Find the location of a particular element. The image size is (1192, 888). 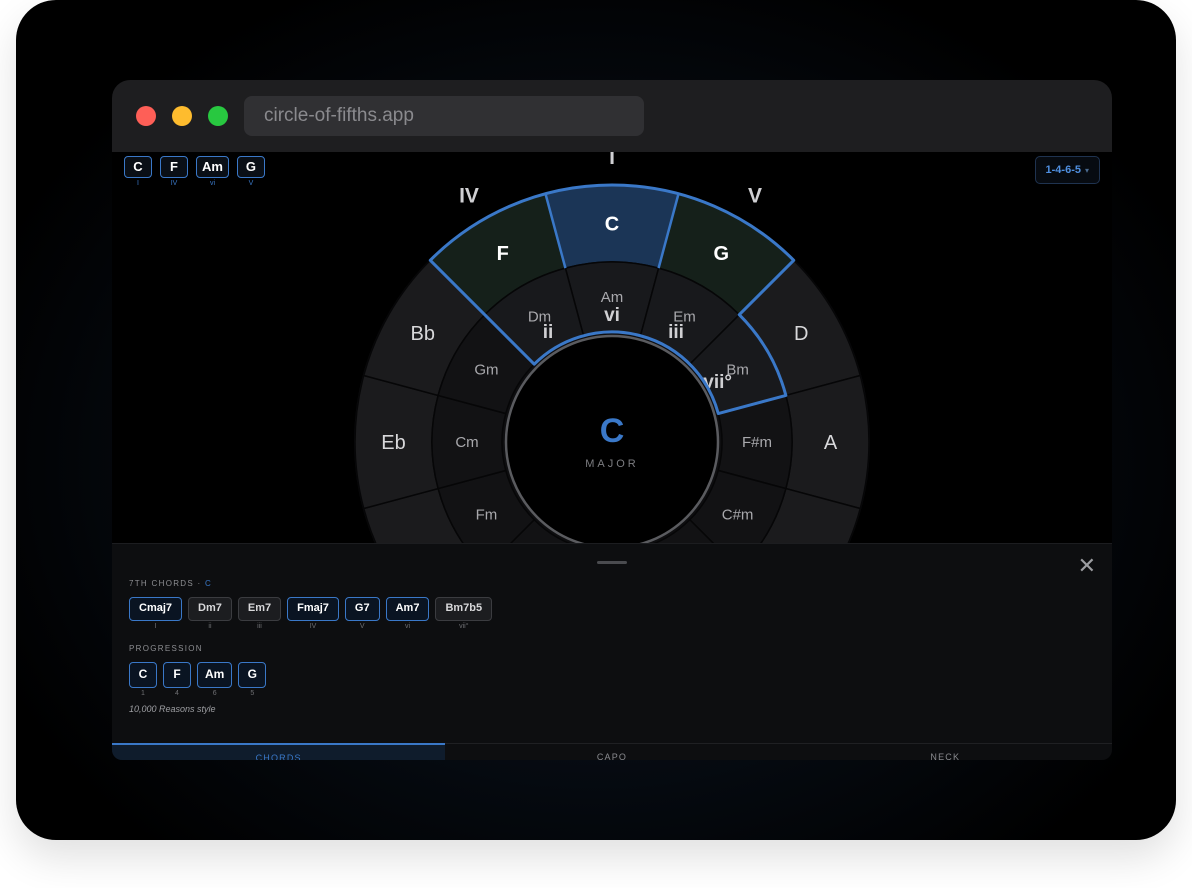

progression-chip-numeral: I is located at coordinates (138, 183).